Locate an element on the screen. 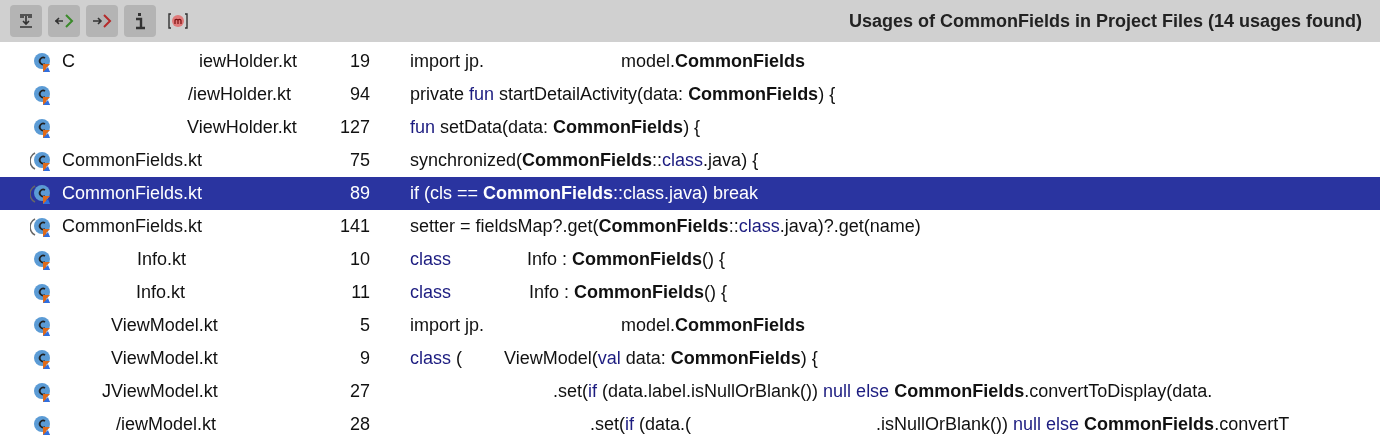 The image size is (1398, 442). line-number: 19 is located at coordinates (359, 61).